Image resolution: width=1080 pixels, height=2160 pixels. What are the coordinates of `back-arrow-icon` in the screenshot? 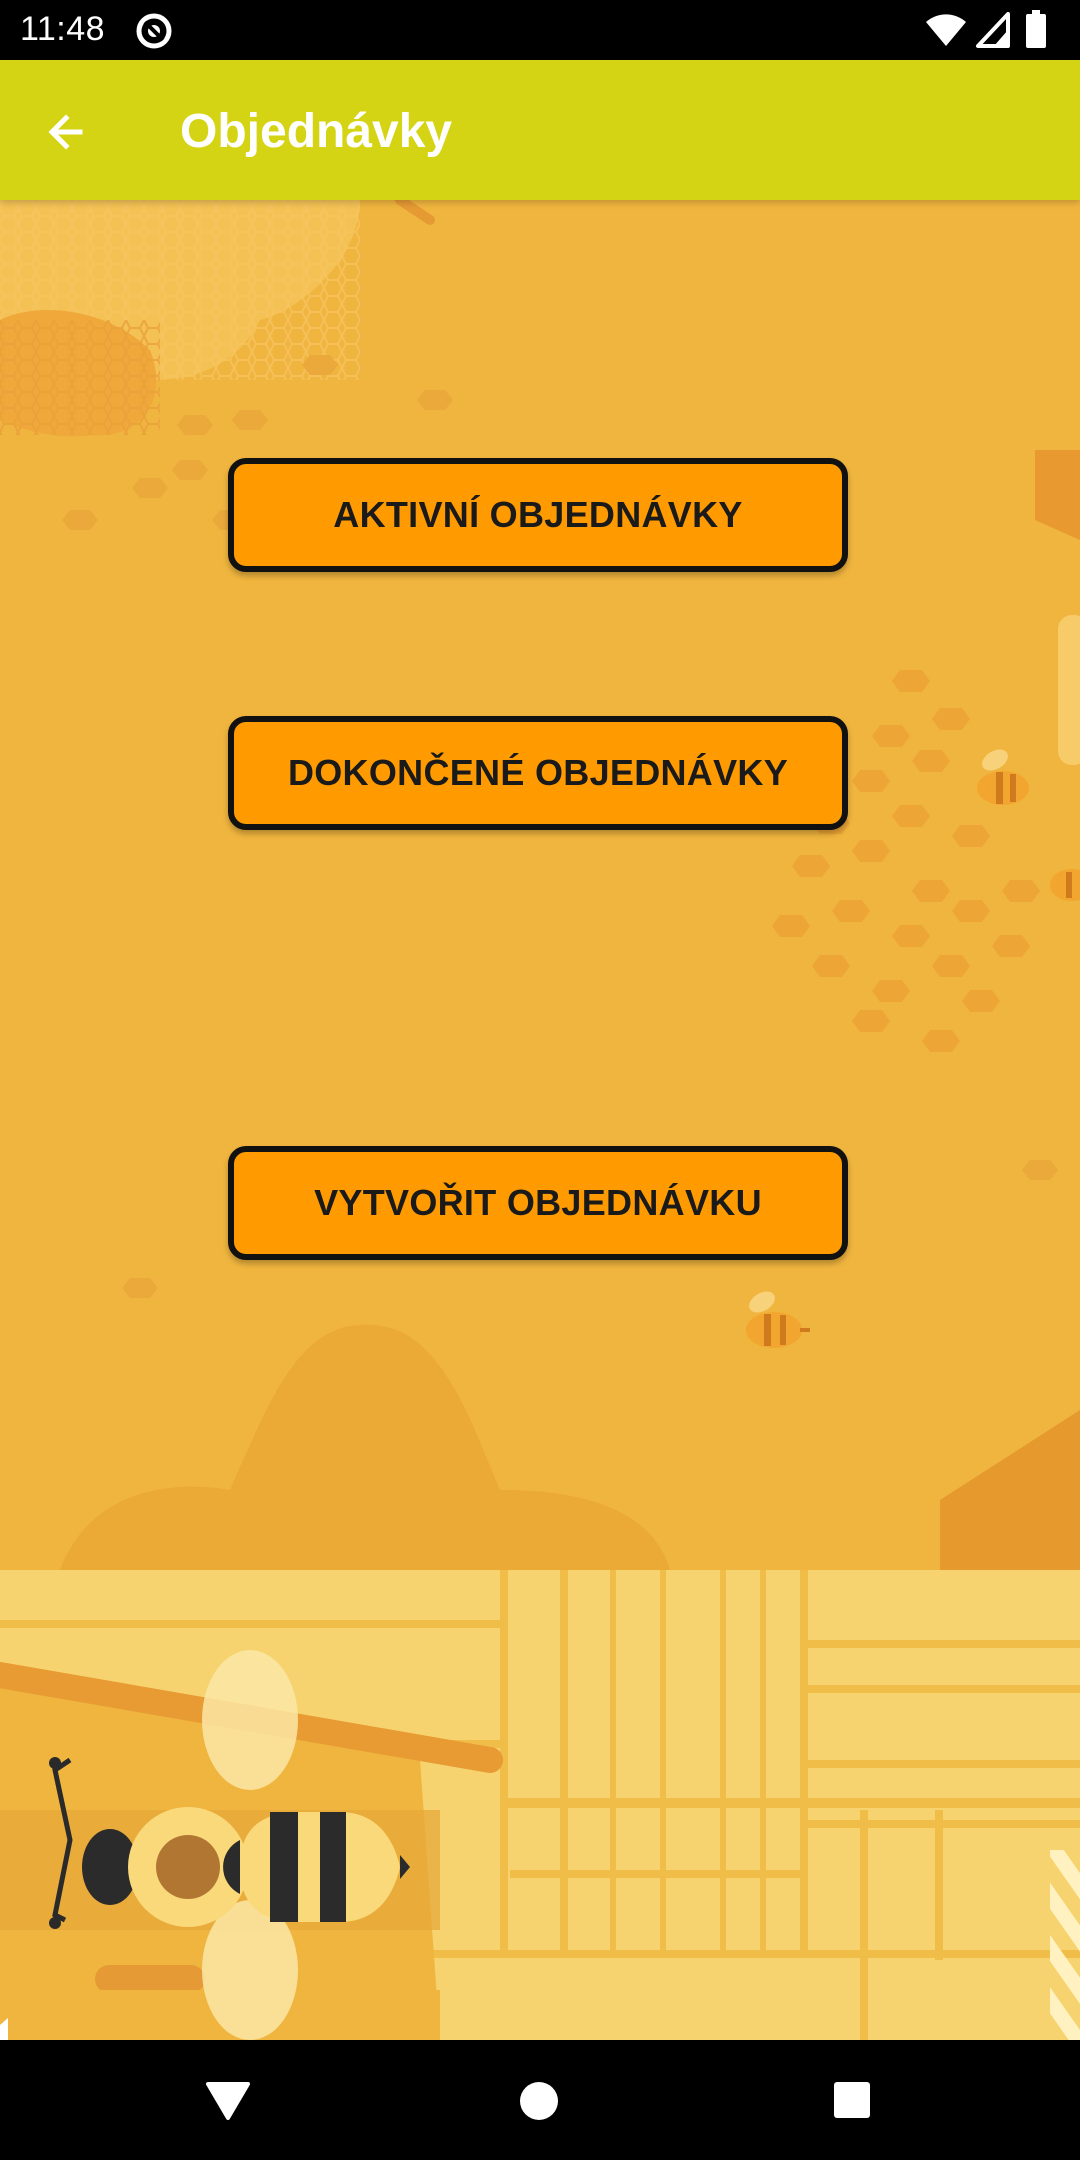 It's located at (68, 132).